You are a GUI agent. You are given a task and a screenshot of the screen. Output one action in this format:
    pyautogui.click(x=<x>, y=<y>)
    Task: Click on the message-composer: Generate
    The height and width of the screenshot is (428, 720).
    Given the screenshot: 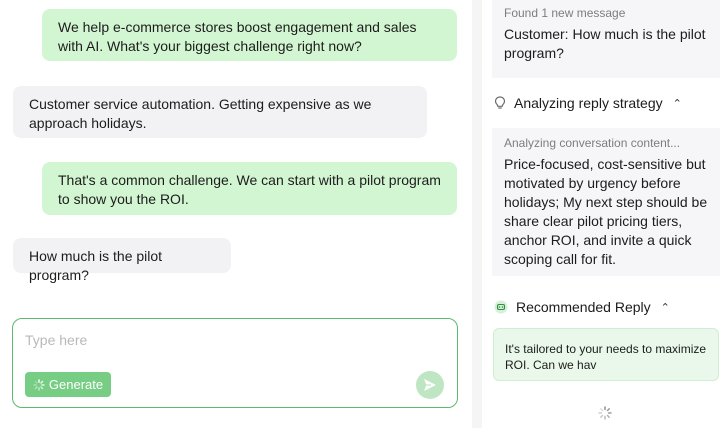 What is the action you would take?
    pyautogui.click(x=235, y=363)
    